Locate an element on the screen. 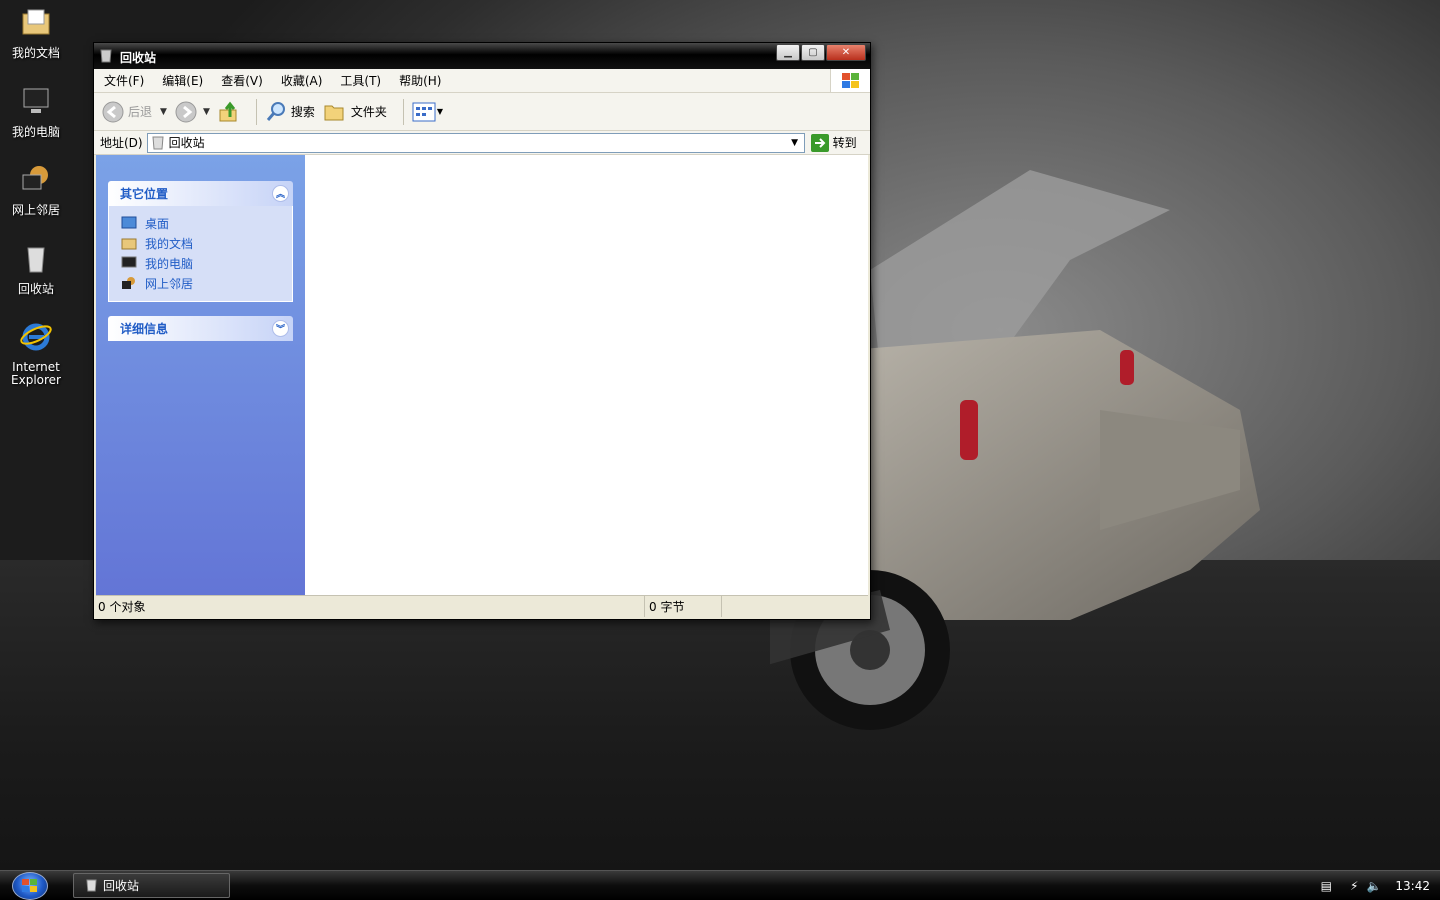 The image size is (1440, 900). desktop-icon-label: 我的文档 is located at coordinates (35, 53).